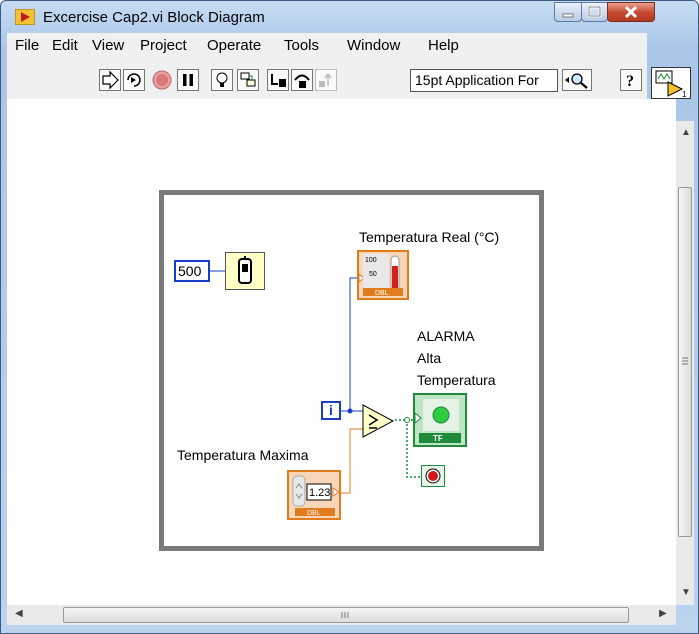  Describe the element at coordinates (380, 275) in the screenshot. I see `thermometer-icon: 100 50 DBL` at that location.